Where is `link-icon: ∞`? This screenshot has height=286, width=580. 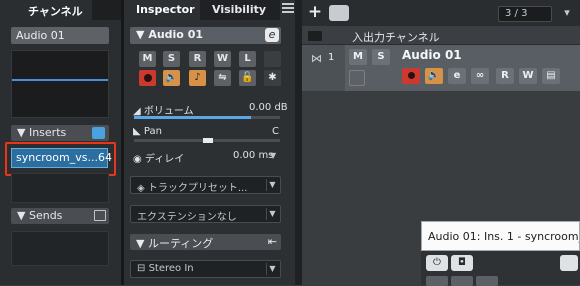 link-icon: ∞ is located at coordinates (480, 75).